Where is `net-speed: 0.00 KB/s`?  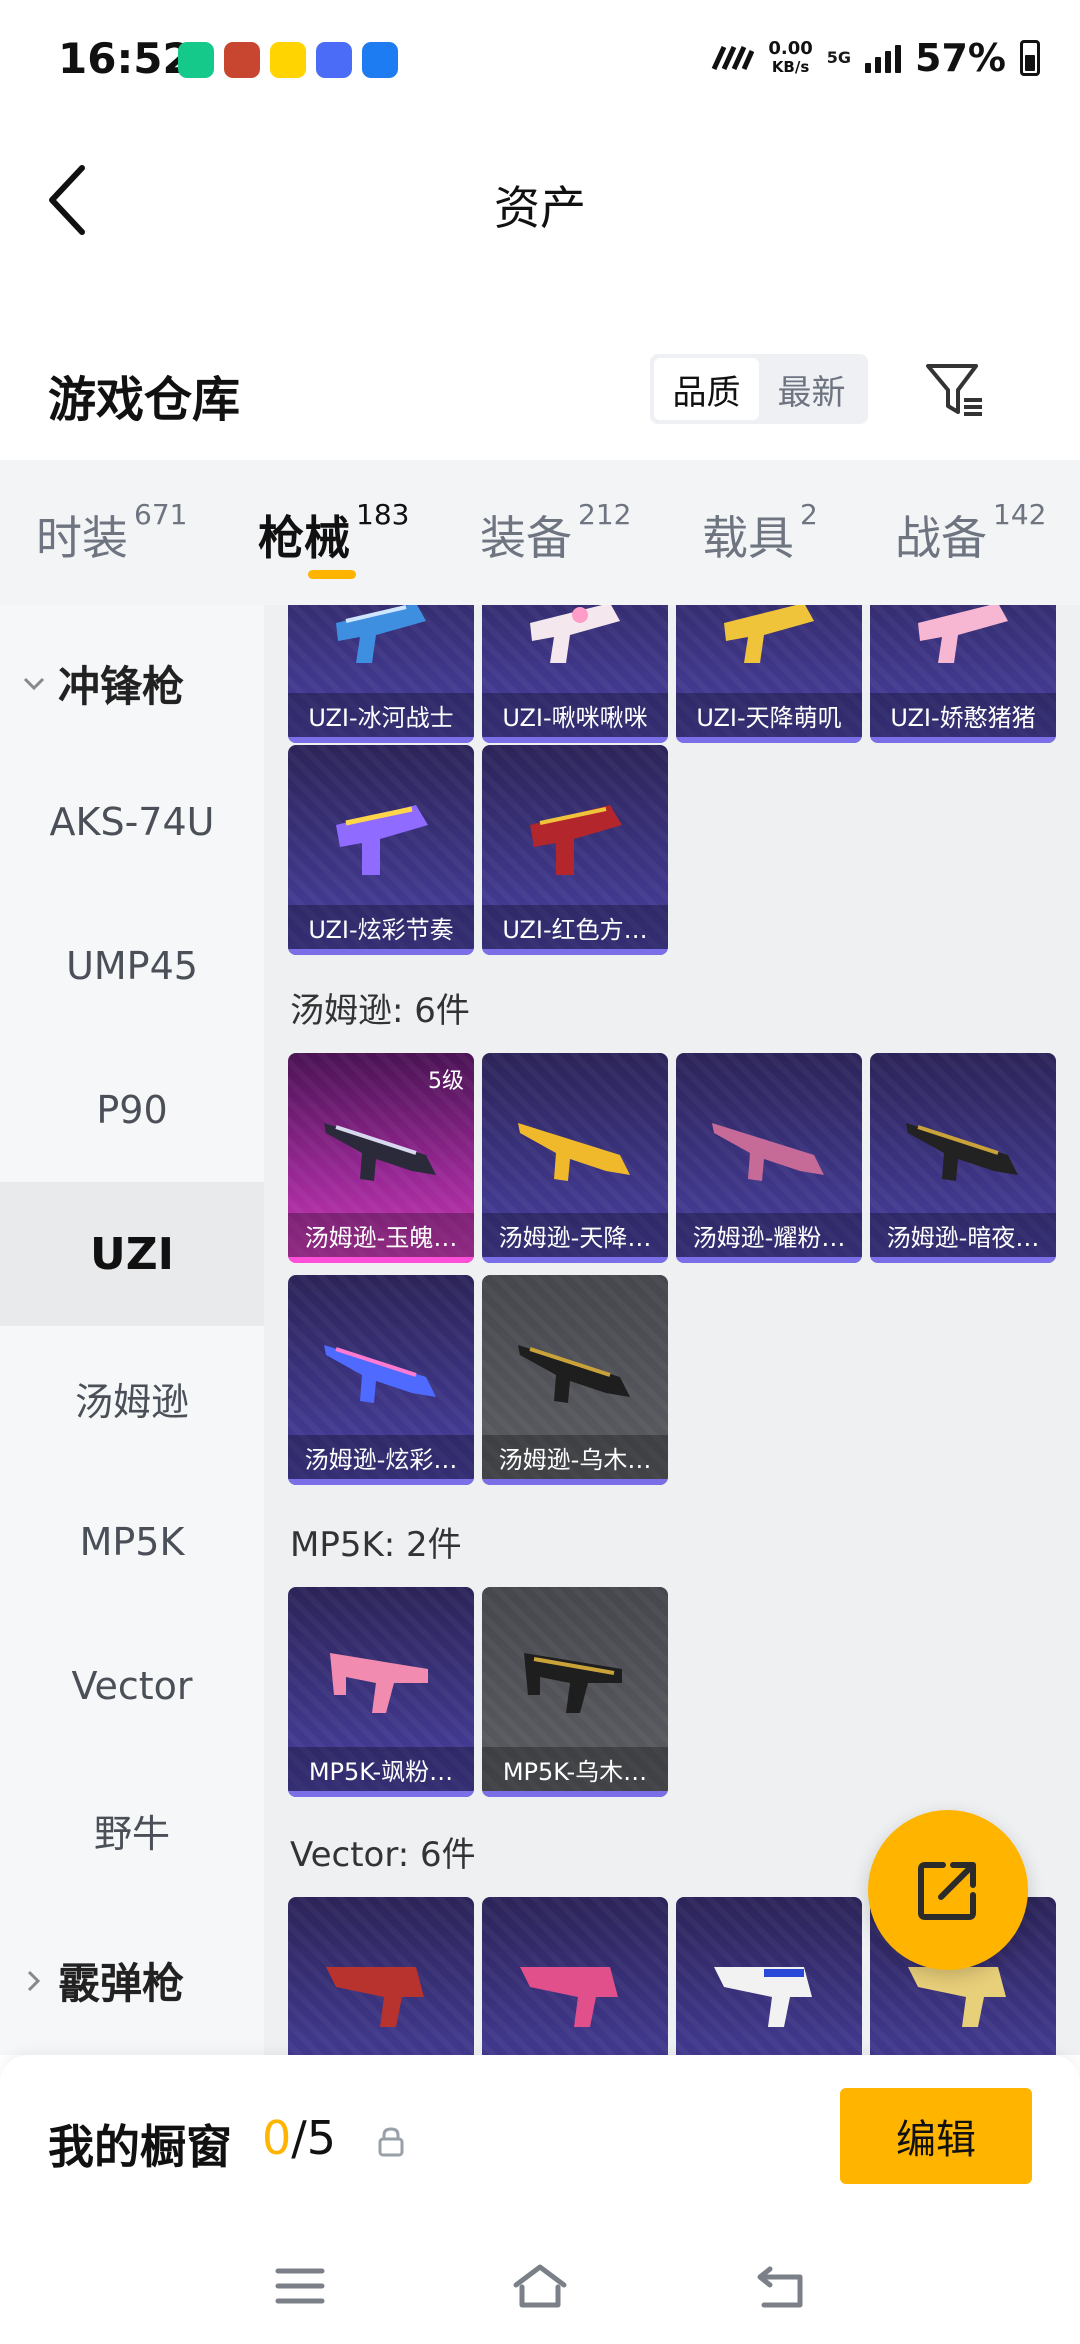
net-speed: 0.00 KB/s is located at coordinates (790, 57).